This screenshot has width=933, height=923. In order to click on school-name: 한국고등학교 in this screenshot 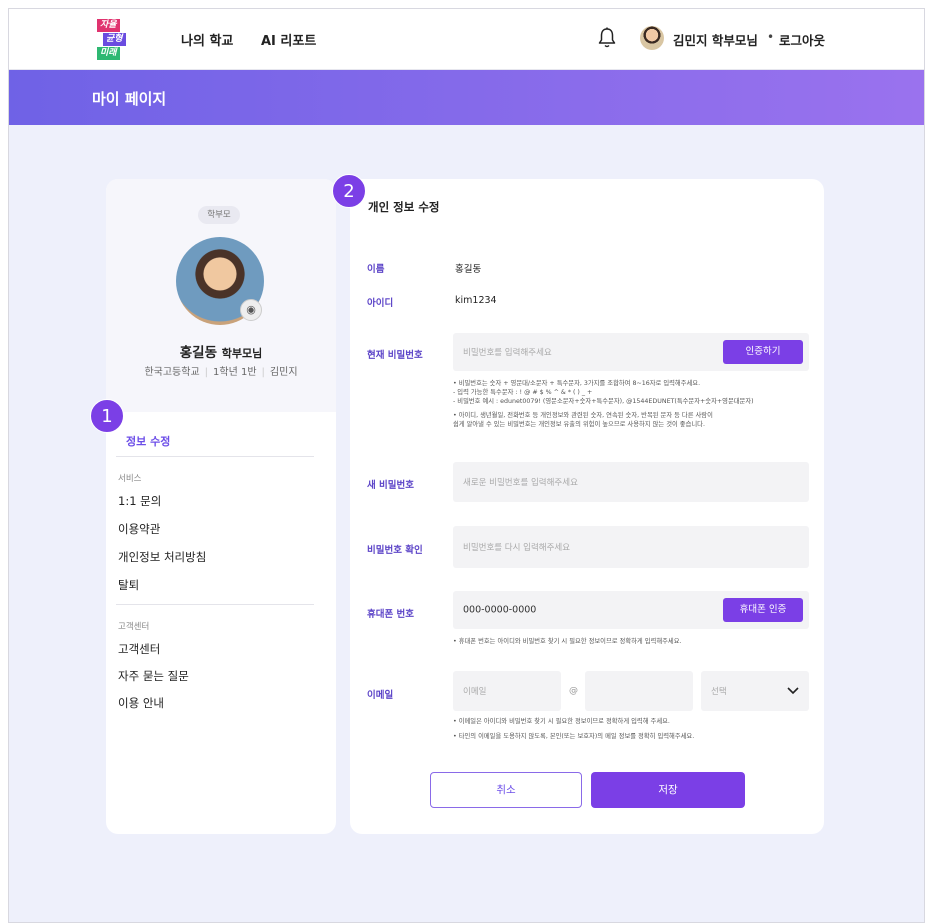, I will do `click(172, 372)`.